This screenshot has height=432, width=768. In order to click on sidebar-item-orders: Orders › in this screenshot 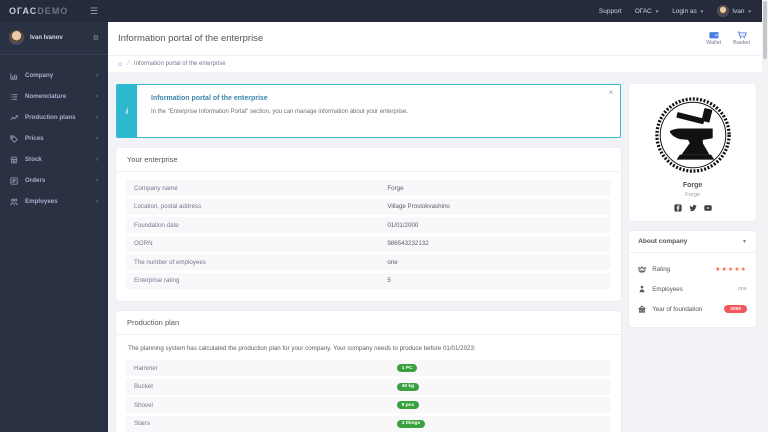, I will do `click(54, 180)`.